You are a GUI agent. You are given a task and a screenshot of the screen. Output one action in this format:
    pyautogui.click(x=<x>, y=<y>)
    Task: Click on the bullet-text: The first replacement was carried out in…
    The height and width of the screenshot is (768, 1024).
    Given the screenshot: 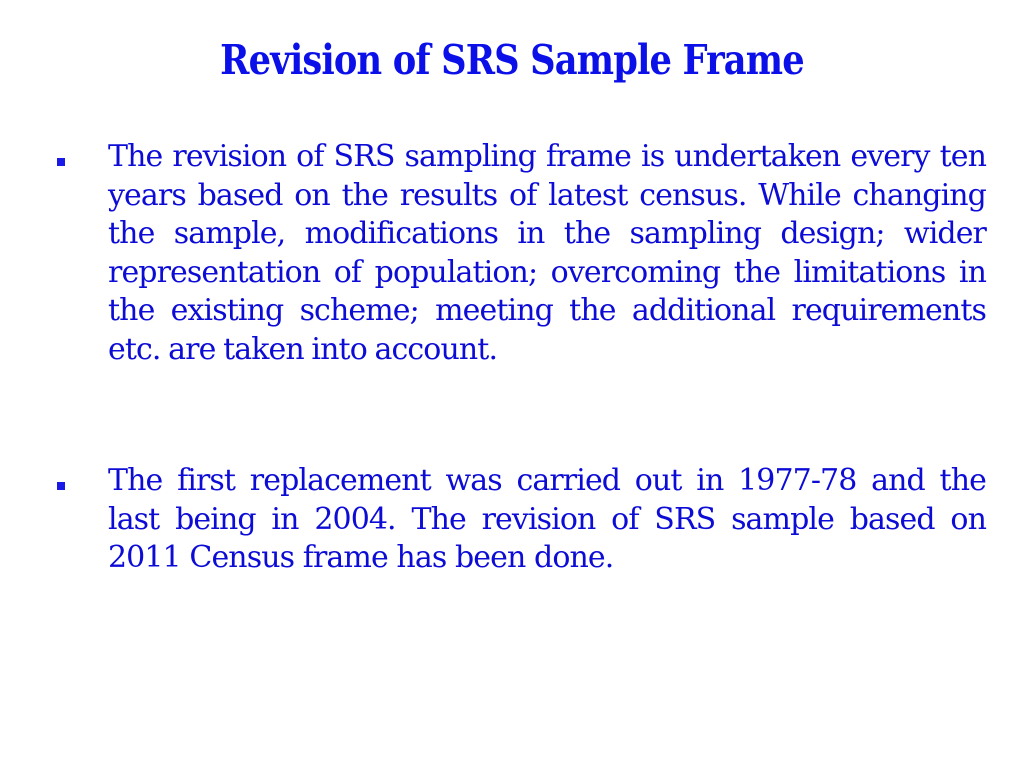 What is the action you would take?
    pyautogui.click(x=547, y=519)
    